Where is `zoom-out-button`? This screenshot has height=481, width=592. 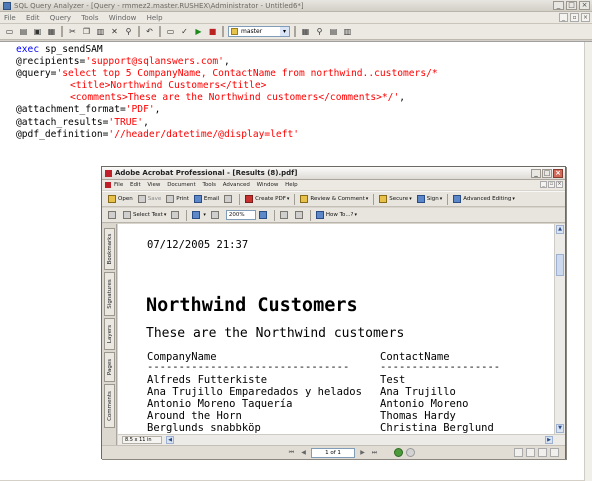 zoom-out-button is located at coordinates (215, 215).